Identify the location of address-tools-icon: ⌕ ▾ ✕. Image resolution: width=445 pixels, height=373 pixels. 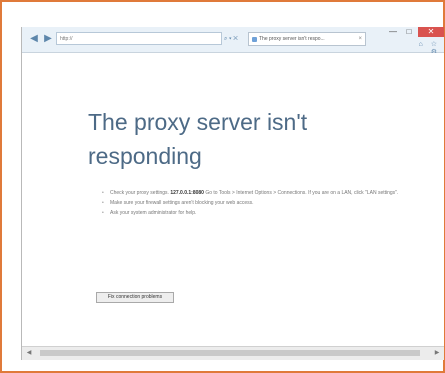
(235, 39).